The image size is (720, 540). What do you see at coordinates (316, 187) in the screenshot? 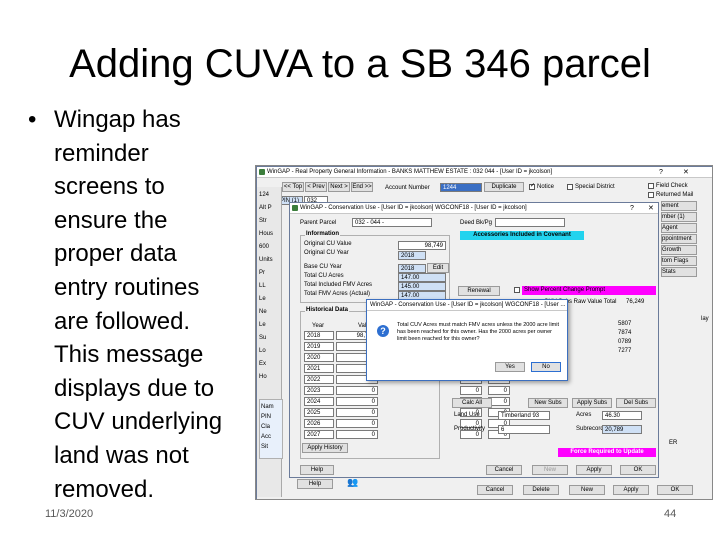
I see `prev-button: < Prev` at bounding box center [316, 187].